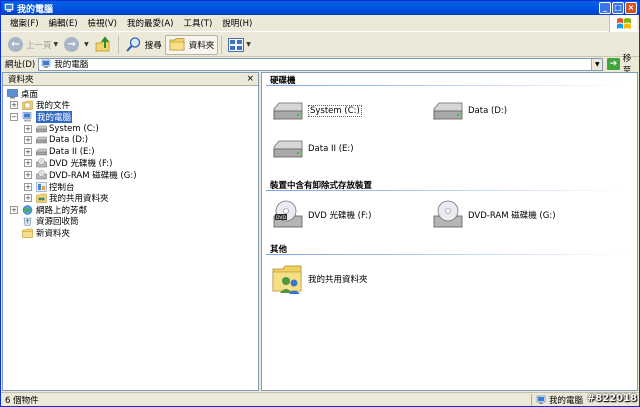 Image resolution: width=640 pixels, height=407 pixels. Describe the element at coordinates (130, 187) in the screenshot. I see `tree-item-control-panel: + 控制台` at that location.